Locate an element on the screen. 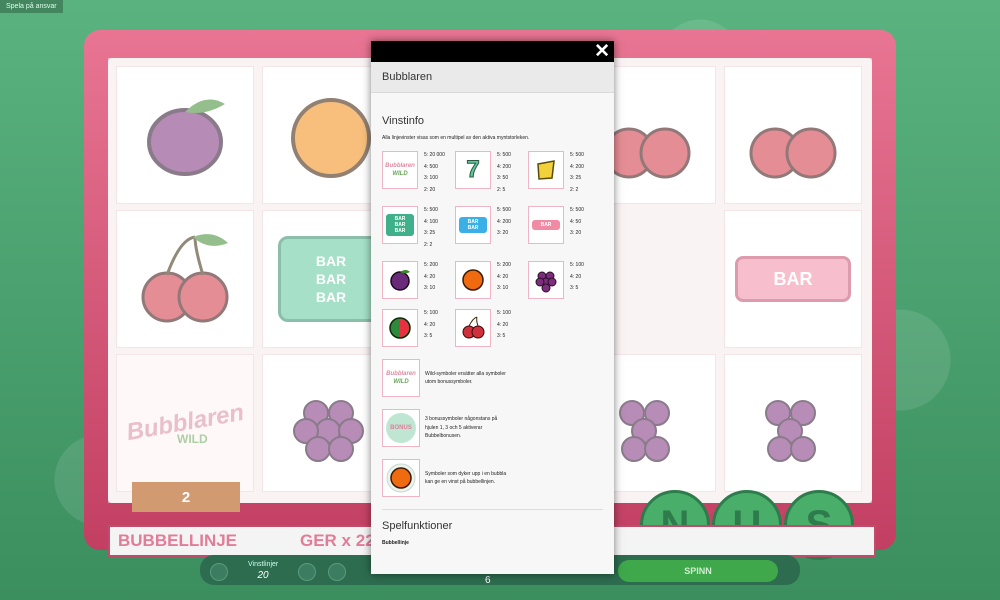 This screenshot has height=600, width=1000. watermelon-symbol-icon is located at coordinates (400, 328).